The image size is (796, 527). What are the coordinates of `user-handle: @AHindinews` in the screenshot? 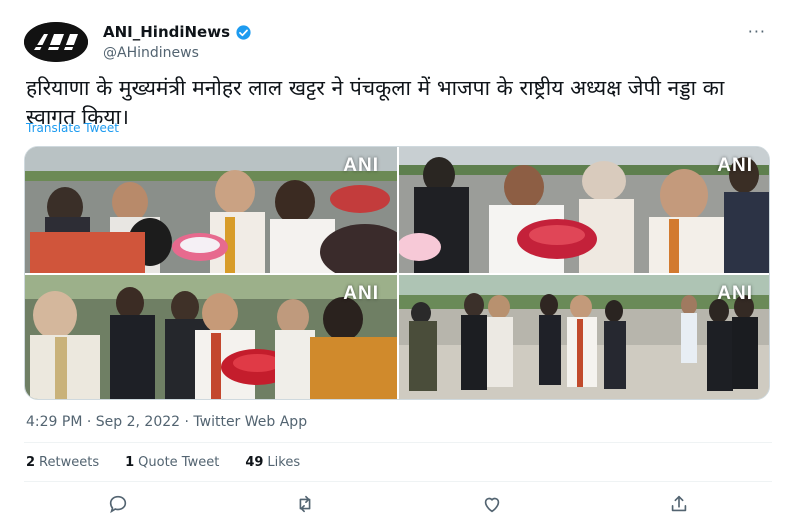 It's located at (177, 53).